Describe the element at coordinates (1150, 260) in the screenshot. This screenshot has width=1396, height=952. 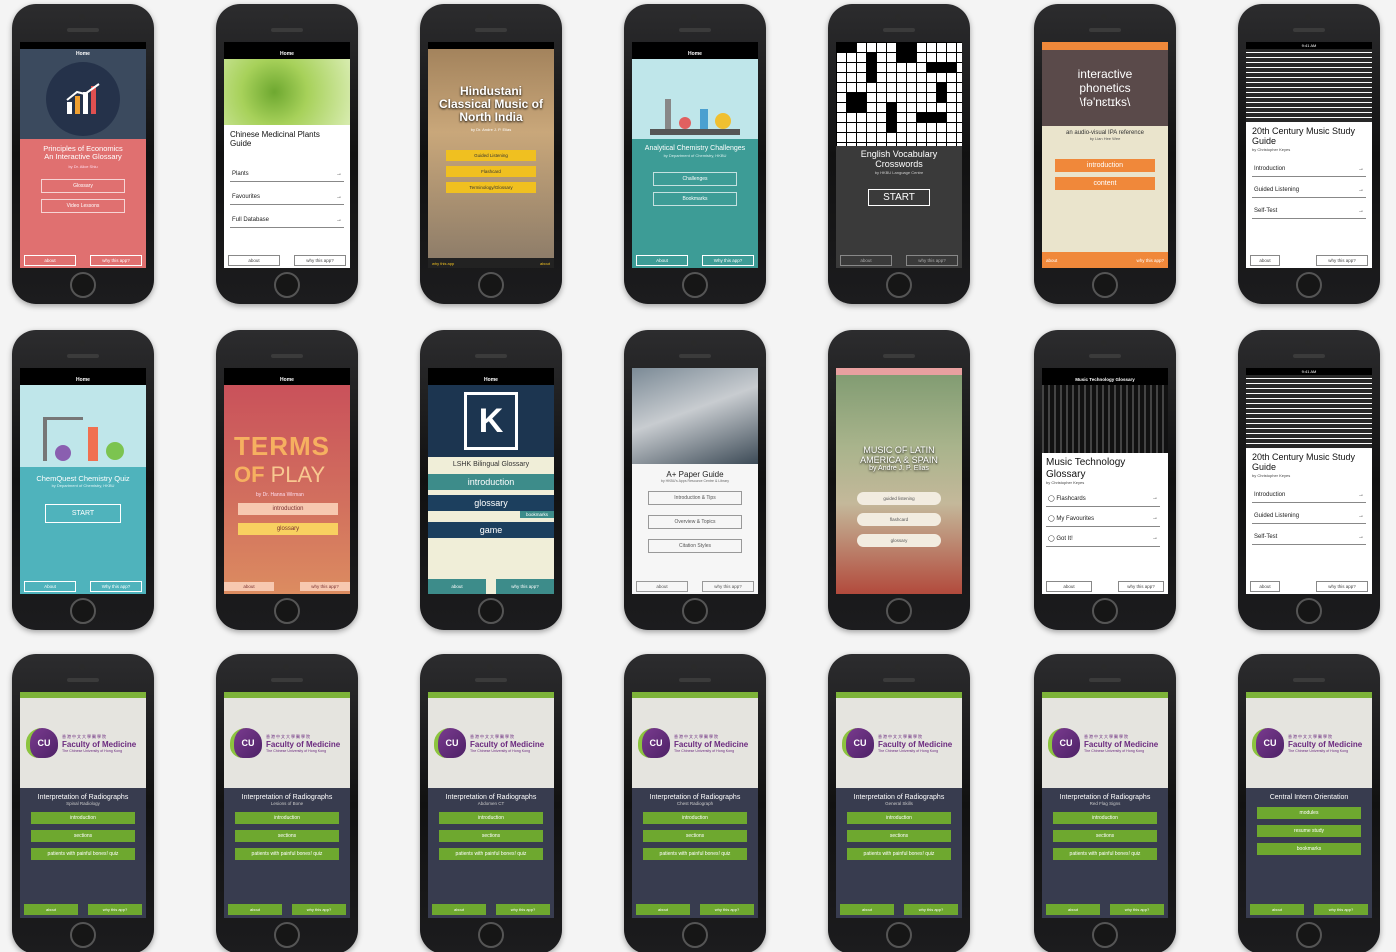
I see `why-link: why this app?` at that location.